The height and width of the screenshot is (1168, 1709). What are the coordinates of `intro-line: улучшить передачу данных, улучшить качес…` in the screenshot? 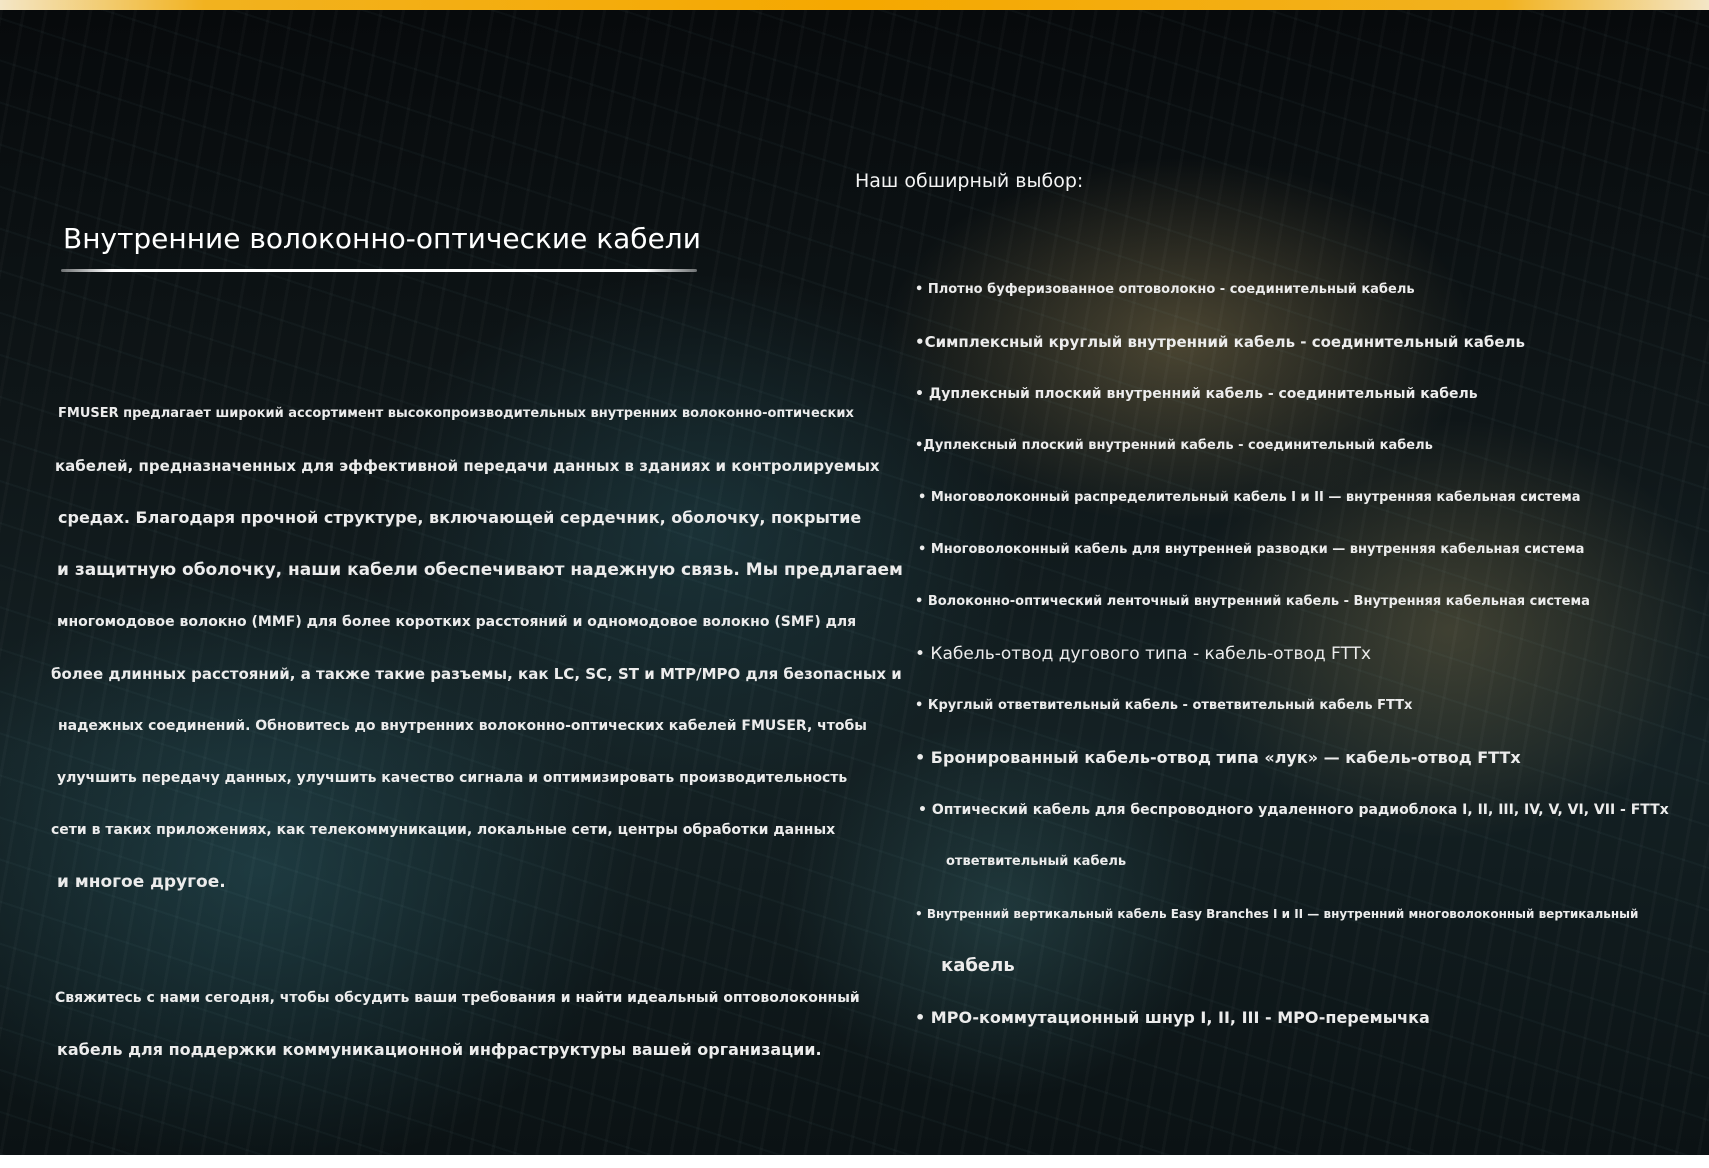 It's located at (452, 778).